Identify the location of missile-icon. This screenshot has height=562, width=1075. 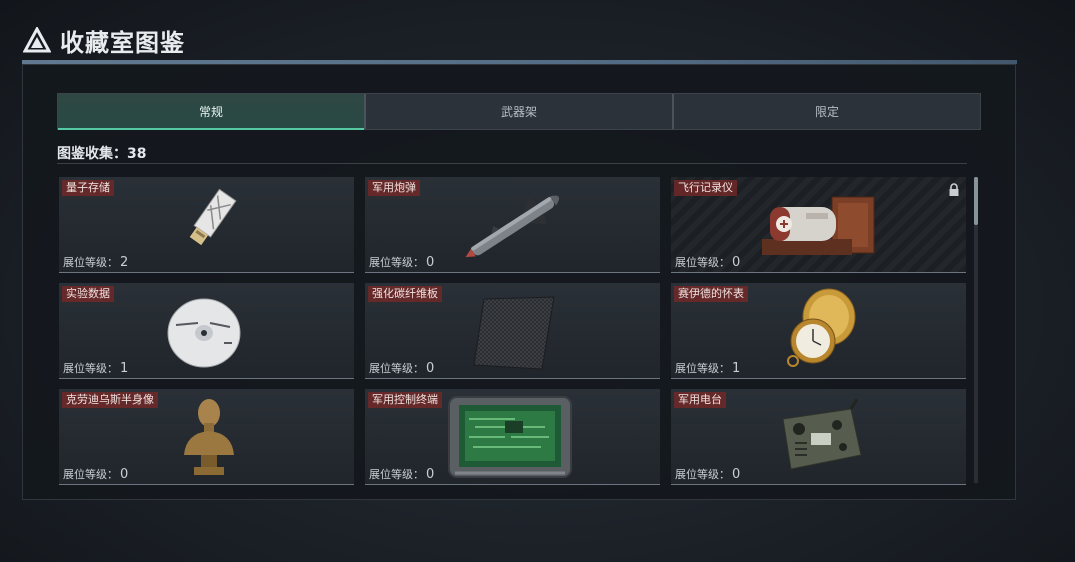
(512, 226).